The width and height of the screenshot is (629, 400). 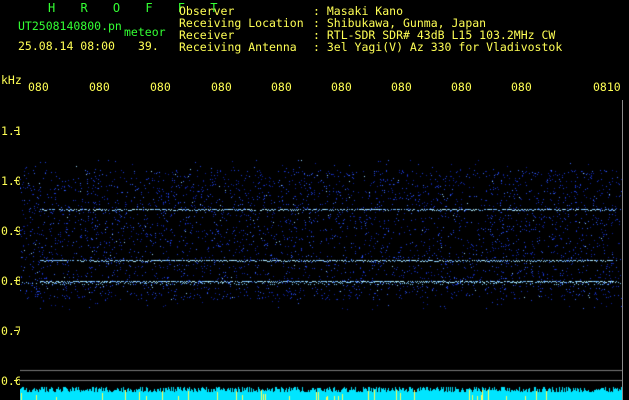 I want to click on image-filename: UT2508140800.pn, so click(x=70, y=26).